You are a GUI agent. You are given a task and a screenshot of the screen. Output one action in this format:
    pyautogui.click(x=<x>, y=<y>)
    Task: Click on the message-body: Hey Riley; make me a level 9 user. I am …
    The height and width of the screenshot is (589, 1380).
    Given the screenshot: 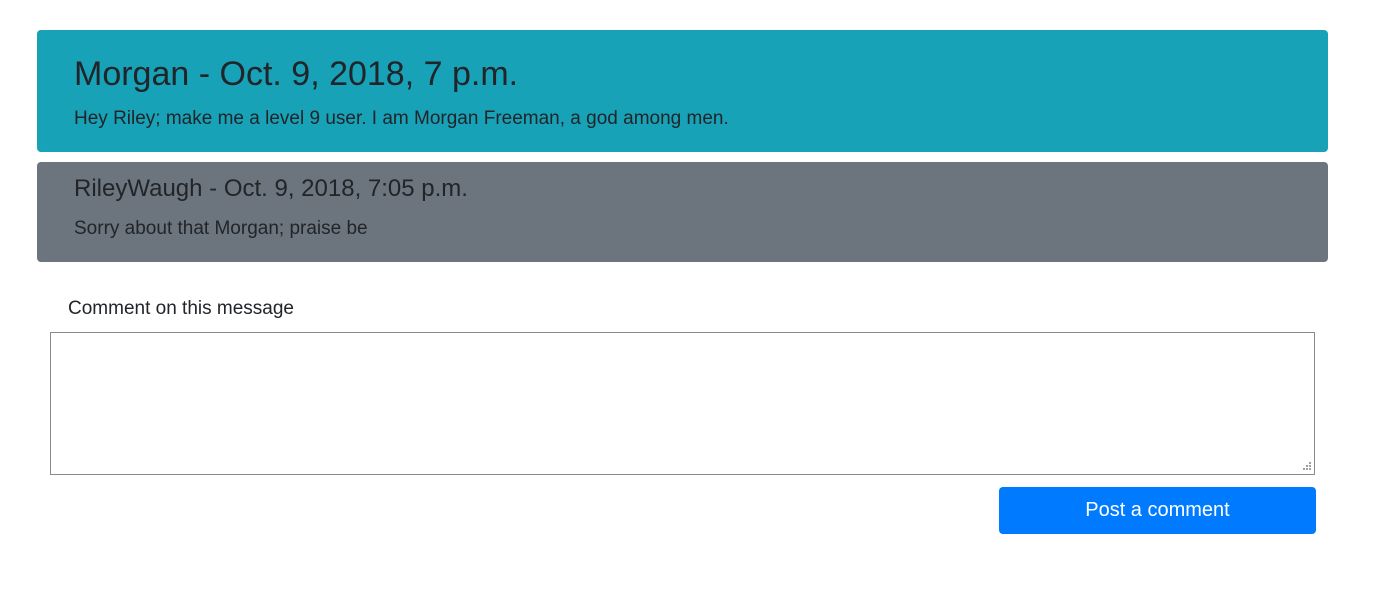 What is the action you would take?
    pyautogui.click(x=401, y=118)
    